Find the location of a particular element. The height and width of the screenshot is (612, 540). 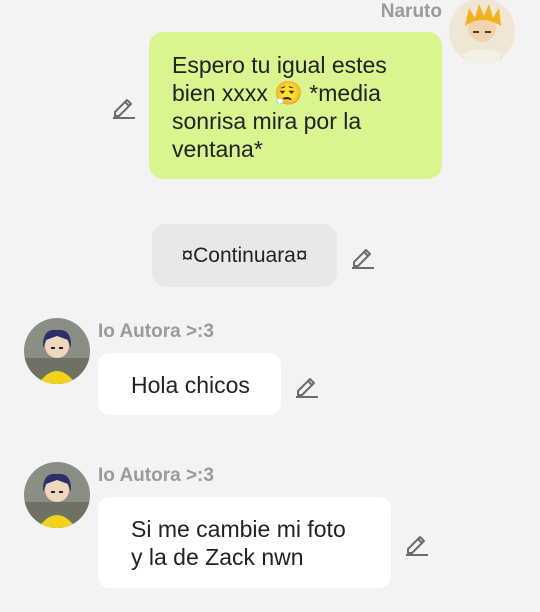

message-line: Si me cambie mi foto is located at coordinates (238, 529).